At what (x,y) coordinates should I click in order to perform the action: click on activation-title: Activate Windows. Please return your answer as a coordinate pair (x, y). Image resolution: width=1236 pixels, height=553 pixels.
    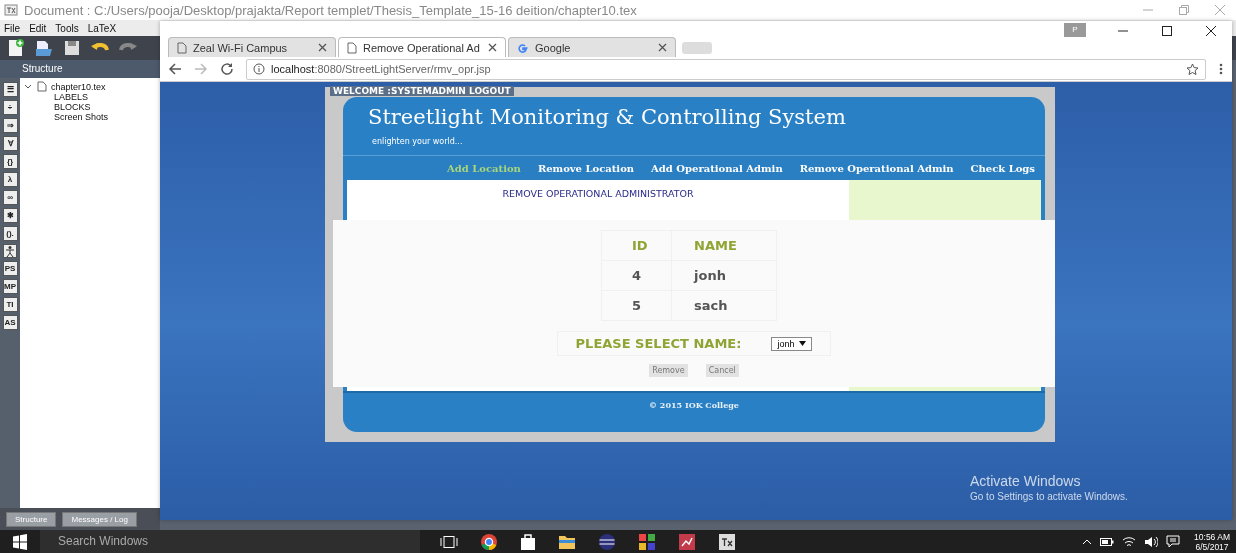
    Looking at the image, I should click on (1026, 481).